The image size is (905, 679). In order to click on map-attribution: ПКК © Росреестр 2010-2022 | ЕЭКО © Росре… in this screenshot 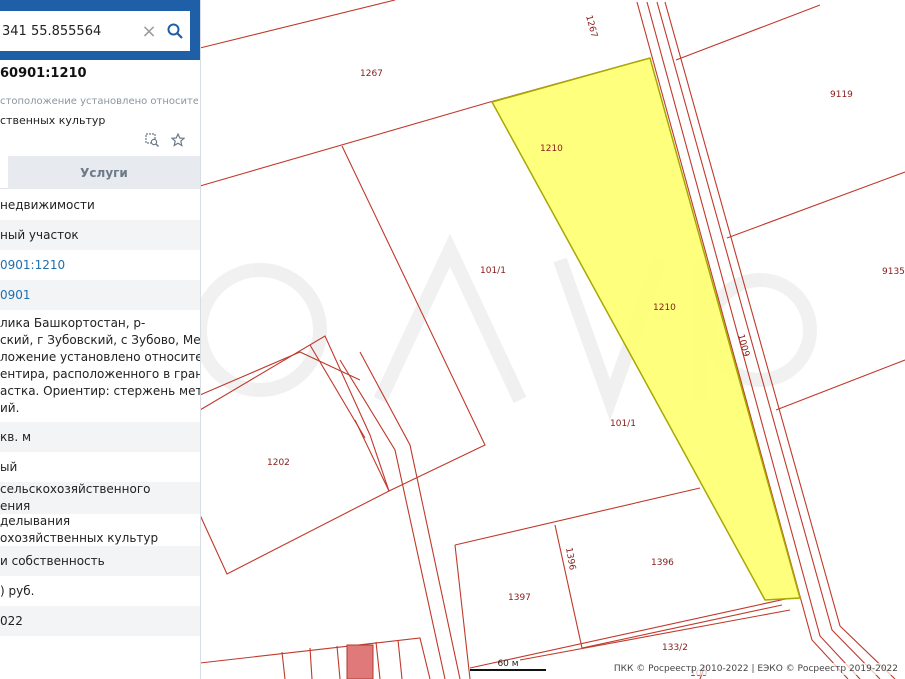, I will do `click(755, 669)`.